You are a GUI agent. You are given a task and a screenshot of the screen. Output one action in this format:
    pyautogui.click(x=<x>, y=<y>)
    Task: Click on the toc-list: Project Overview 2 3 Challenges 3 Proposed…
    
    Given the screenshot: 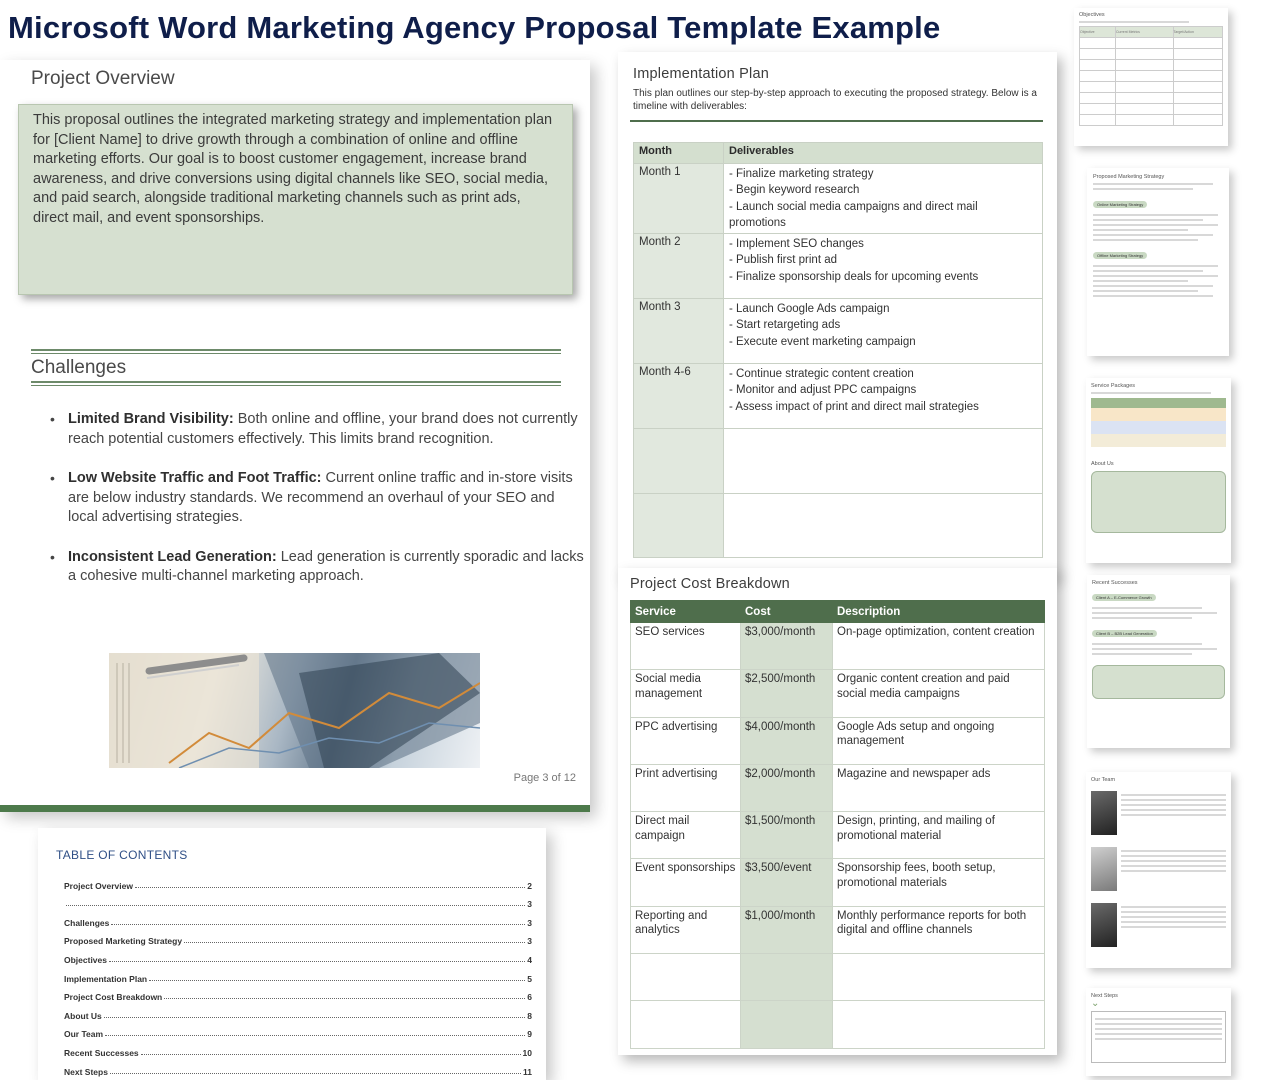 What is the action you would take?
    pyautogui.click(x=298, y=974)
    